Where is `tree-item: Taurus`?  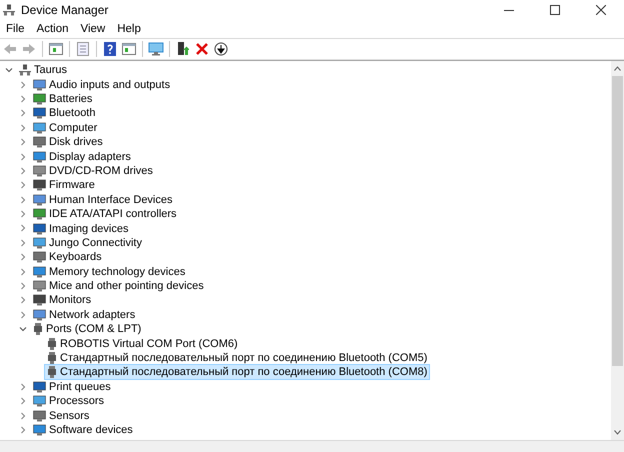 tree-item: Taurus is located at coordinates (43, 70).